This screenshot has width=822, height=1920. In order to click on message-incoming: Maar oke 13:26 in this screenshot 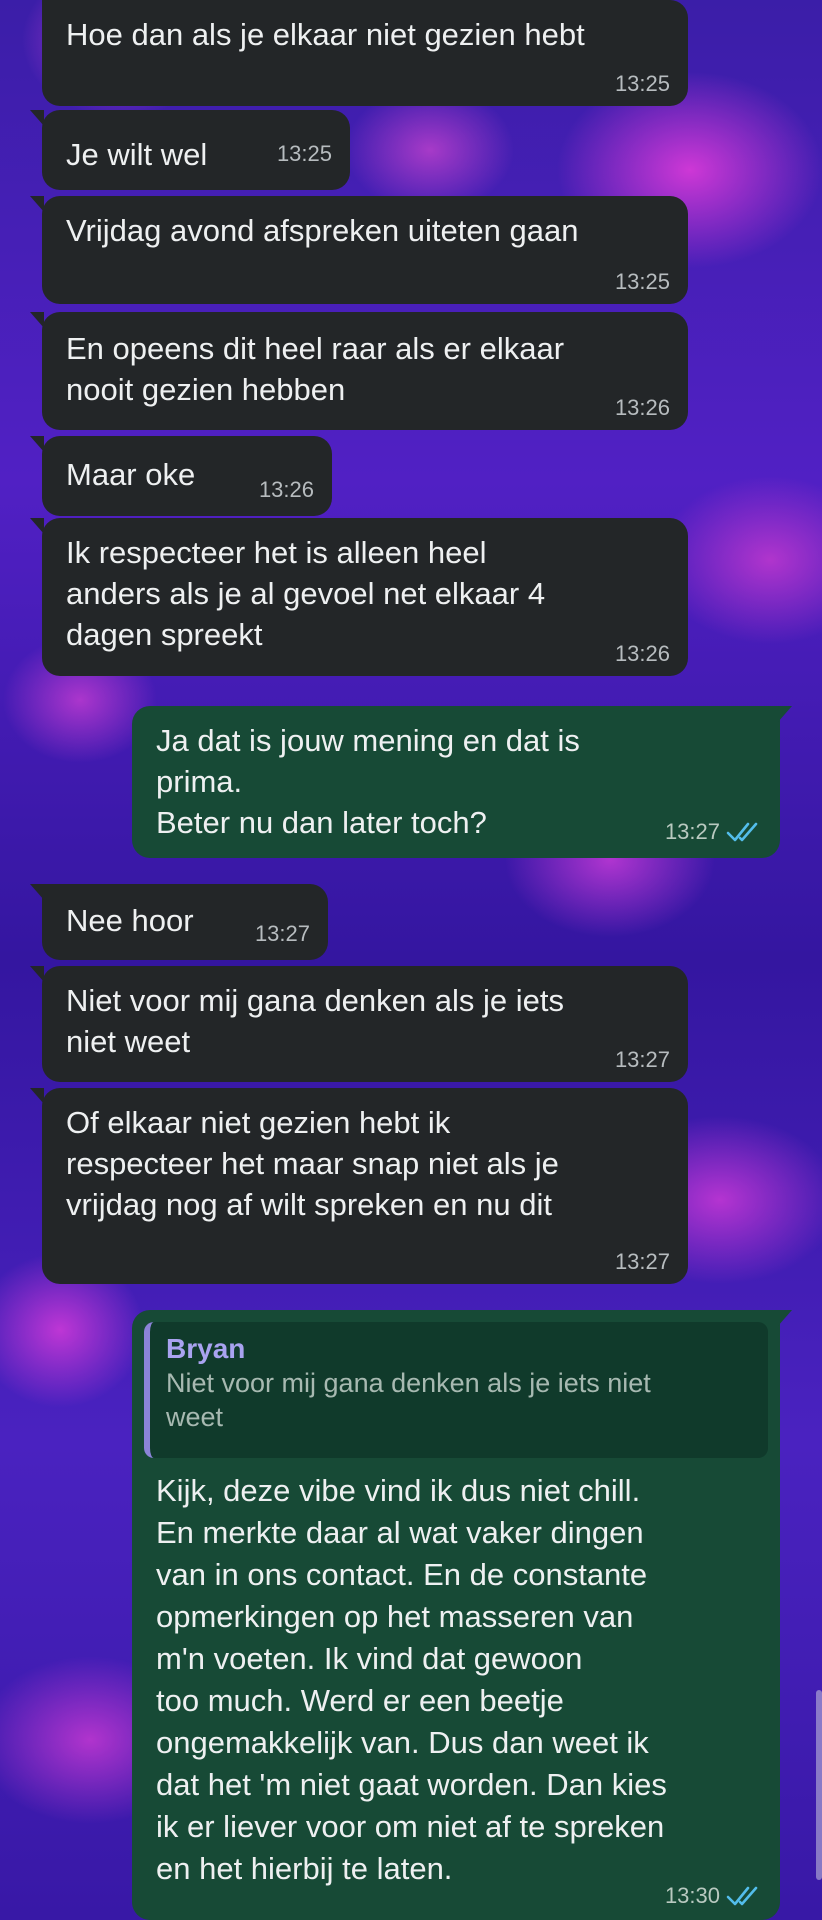, I will do `click(181, 476)`.